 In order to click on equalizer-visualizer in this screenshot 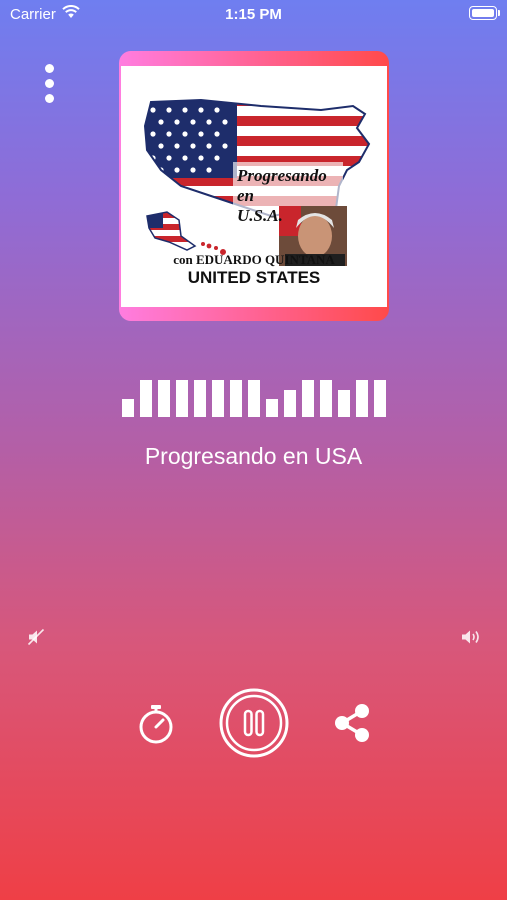, I will do `click(254, 396)`.